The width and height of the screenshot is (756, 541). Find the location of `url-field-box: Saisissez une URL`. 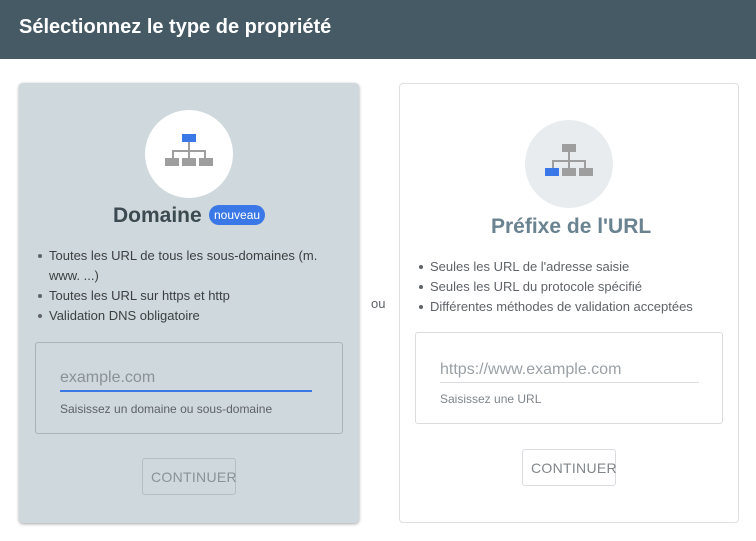

url-field-box: Saisissez une URL is located at coordinates (569, 378).